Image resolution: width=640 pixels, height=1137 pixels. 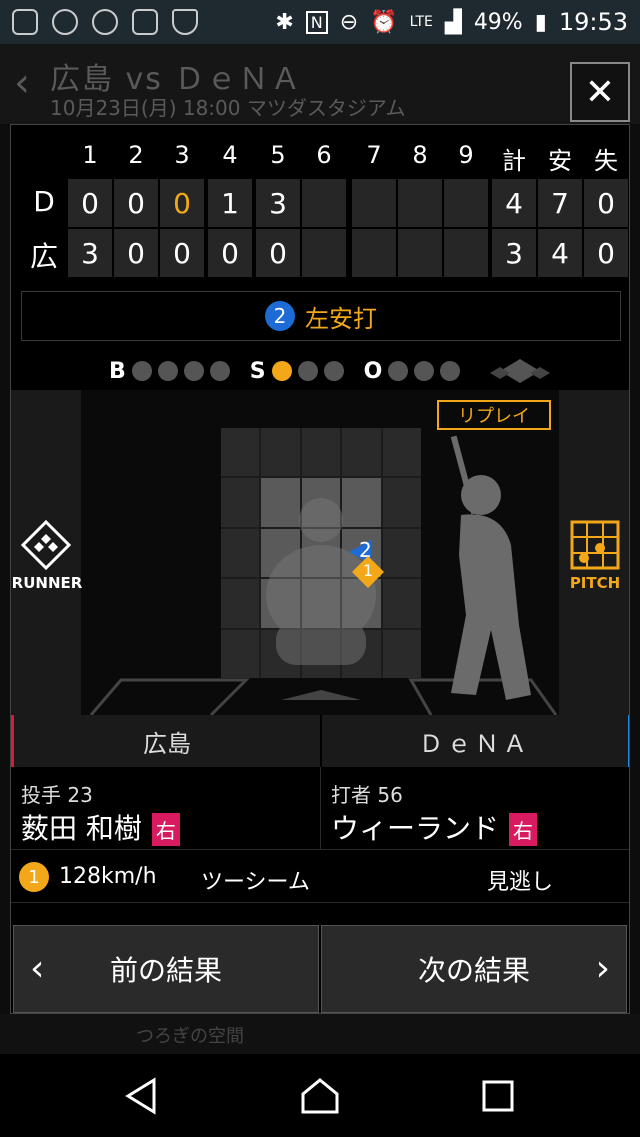 What do you see at coordinates (320, 808) in the screenshot?
I see `info-divider` at bounding box center [320, 808].